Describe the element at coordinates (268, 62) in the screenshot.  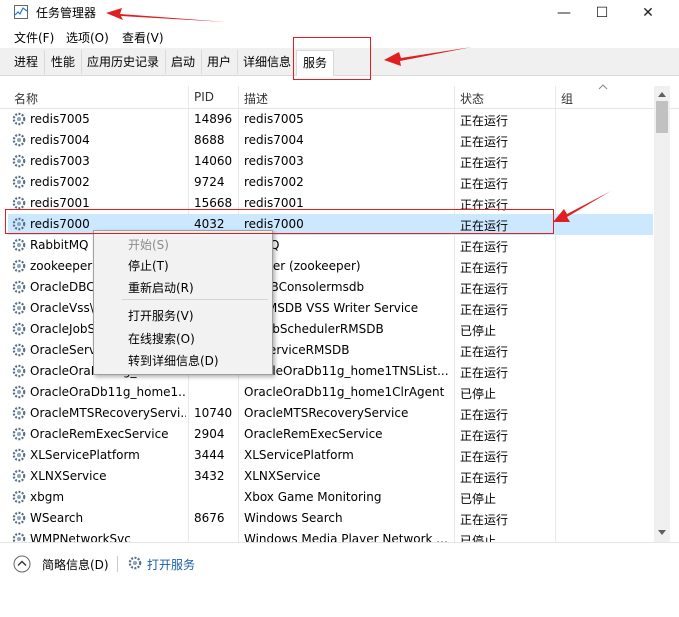
I see `tab-details: 详细信息` at that location.